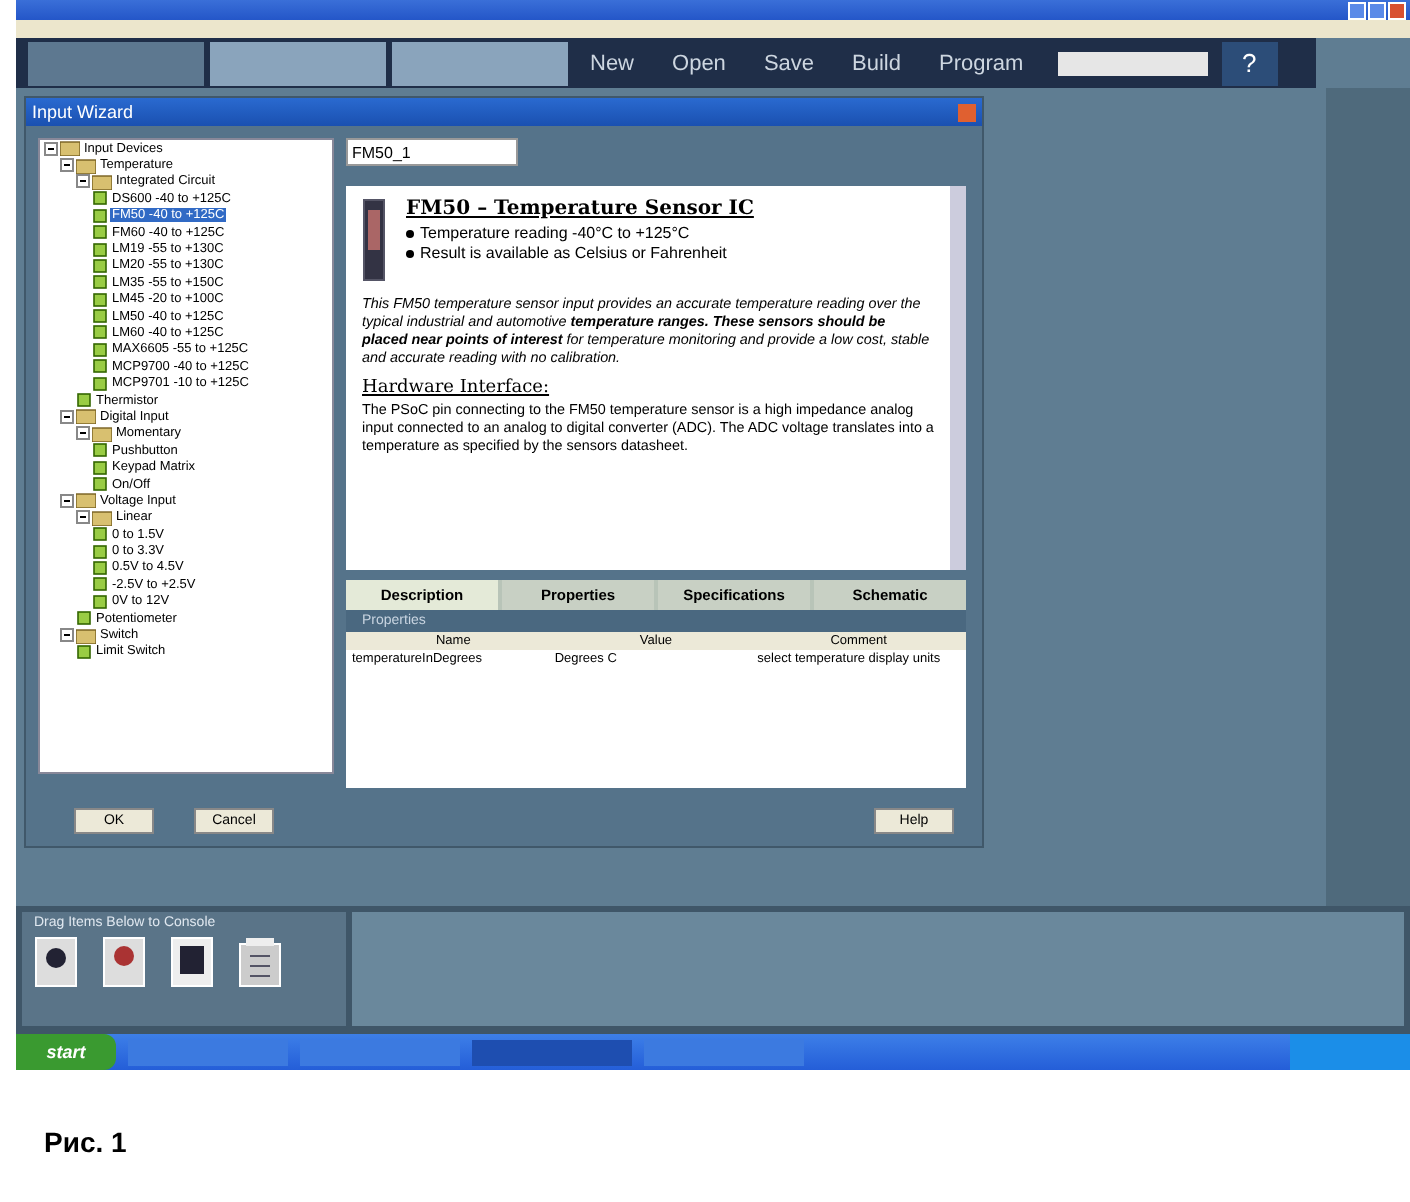 The image size is (1410, 1202). Describe the element at coordinates (1377, 10) in the screenshot. I see `maximize-button` at that location.